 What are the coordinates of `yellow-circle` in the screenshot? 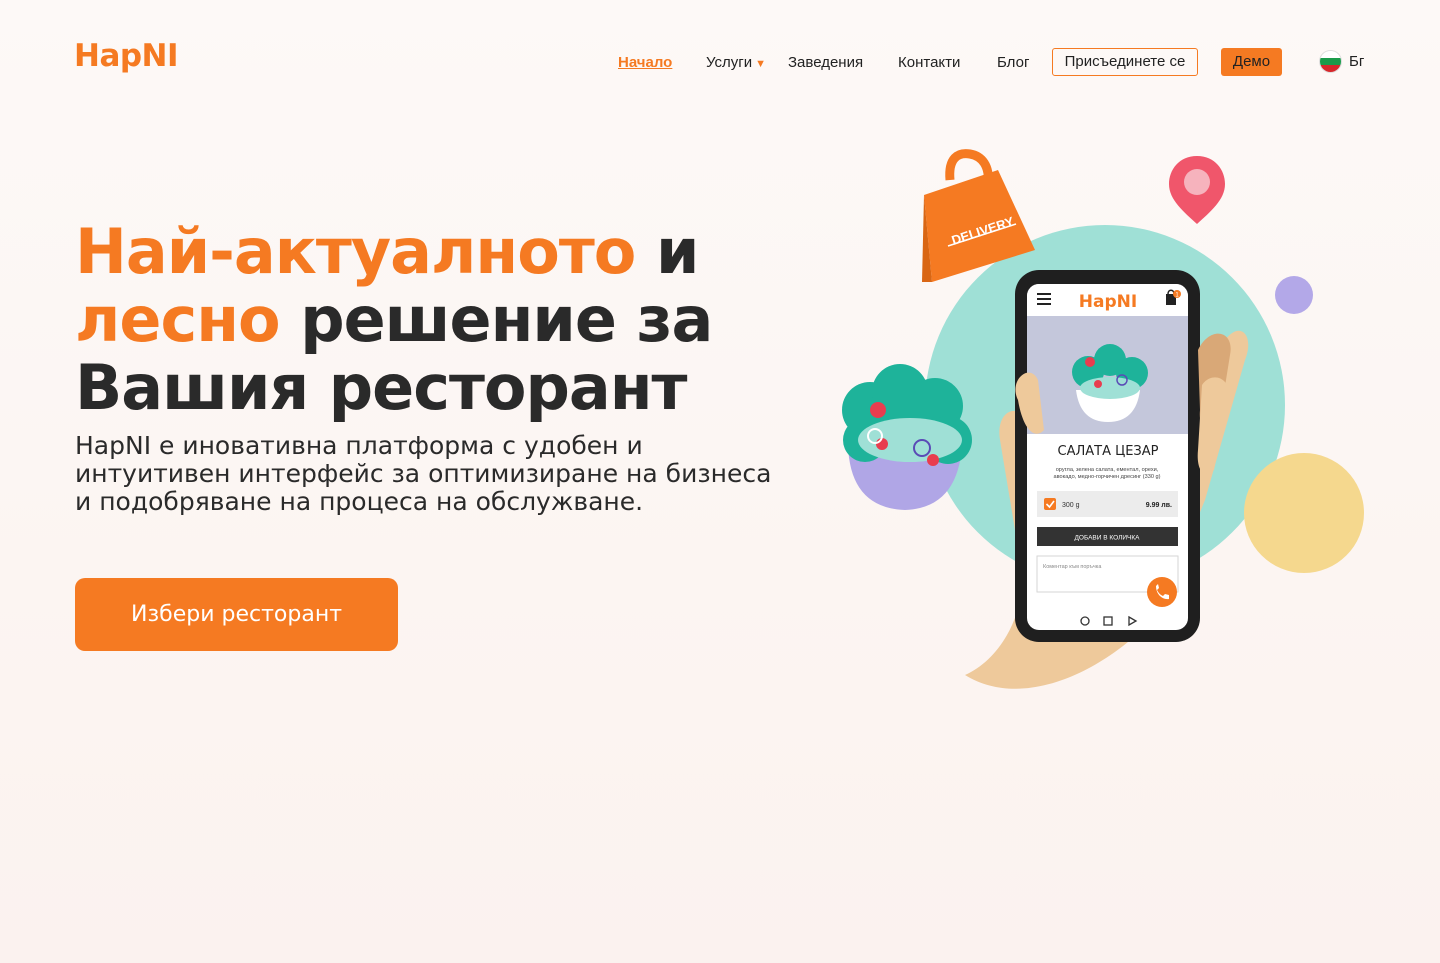 It's located at (1304, 513).